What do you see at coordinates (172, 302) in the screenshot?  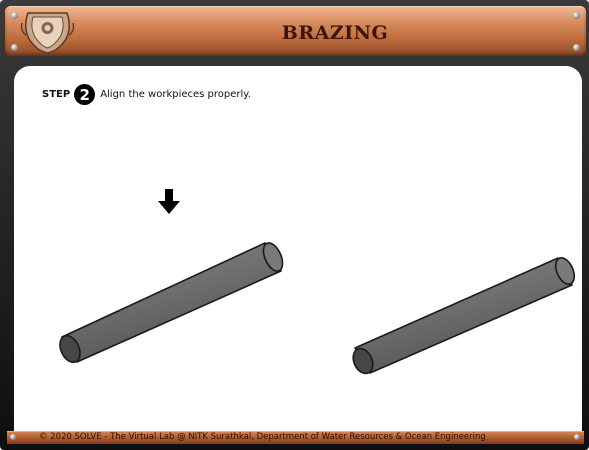 I see `workpiece-rod-left` at bounding box center [172, 302].